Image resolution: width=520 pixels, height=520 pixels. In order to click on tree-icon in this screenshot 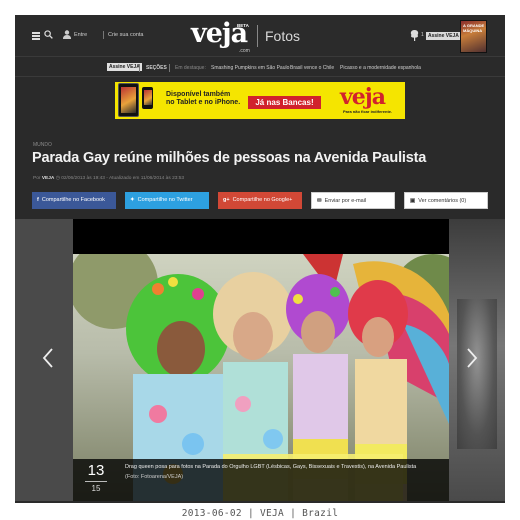, I will do `click(414, 35)`.